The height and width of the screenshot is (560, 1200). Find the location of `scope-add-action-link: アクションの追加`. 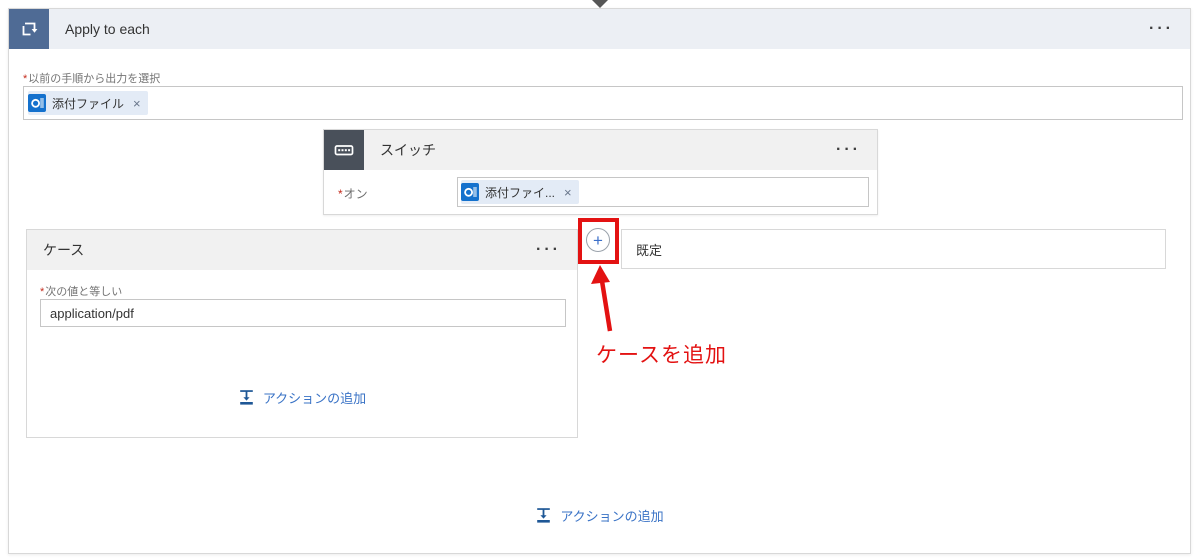

scope-add-action-link: アクションの追加 is located at coordinates (599, 515).